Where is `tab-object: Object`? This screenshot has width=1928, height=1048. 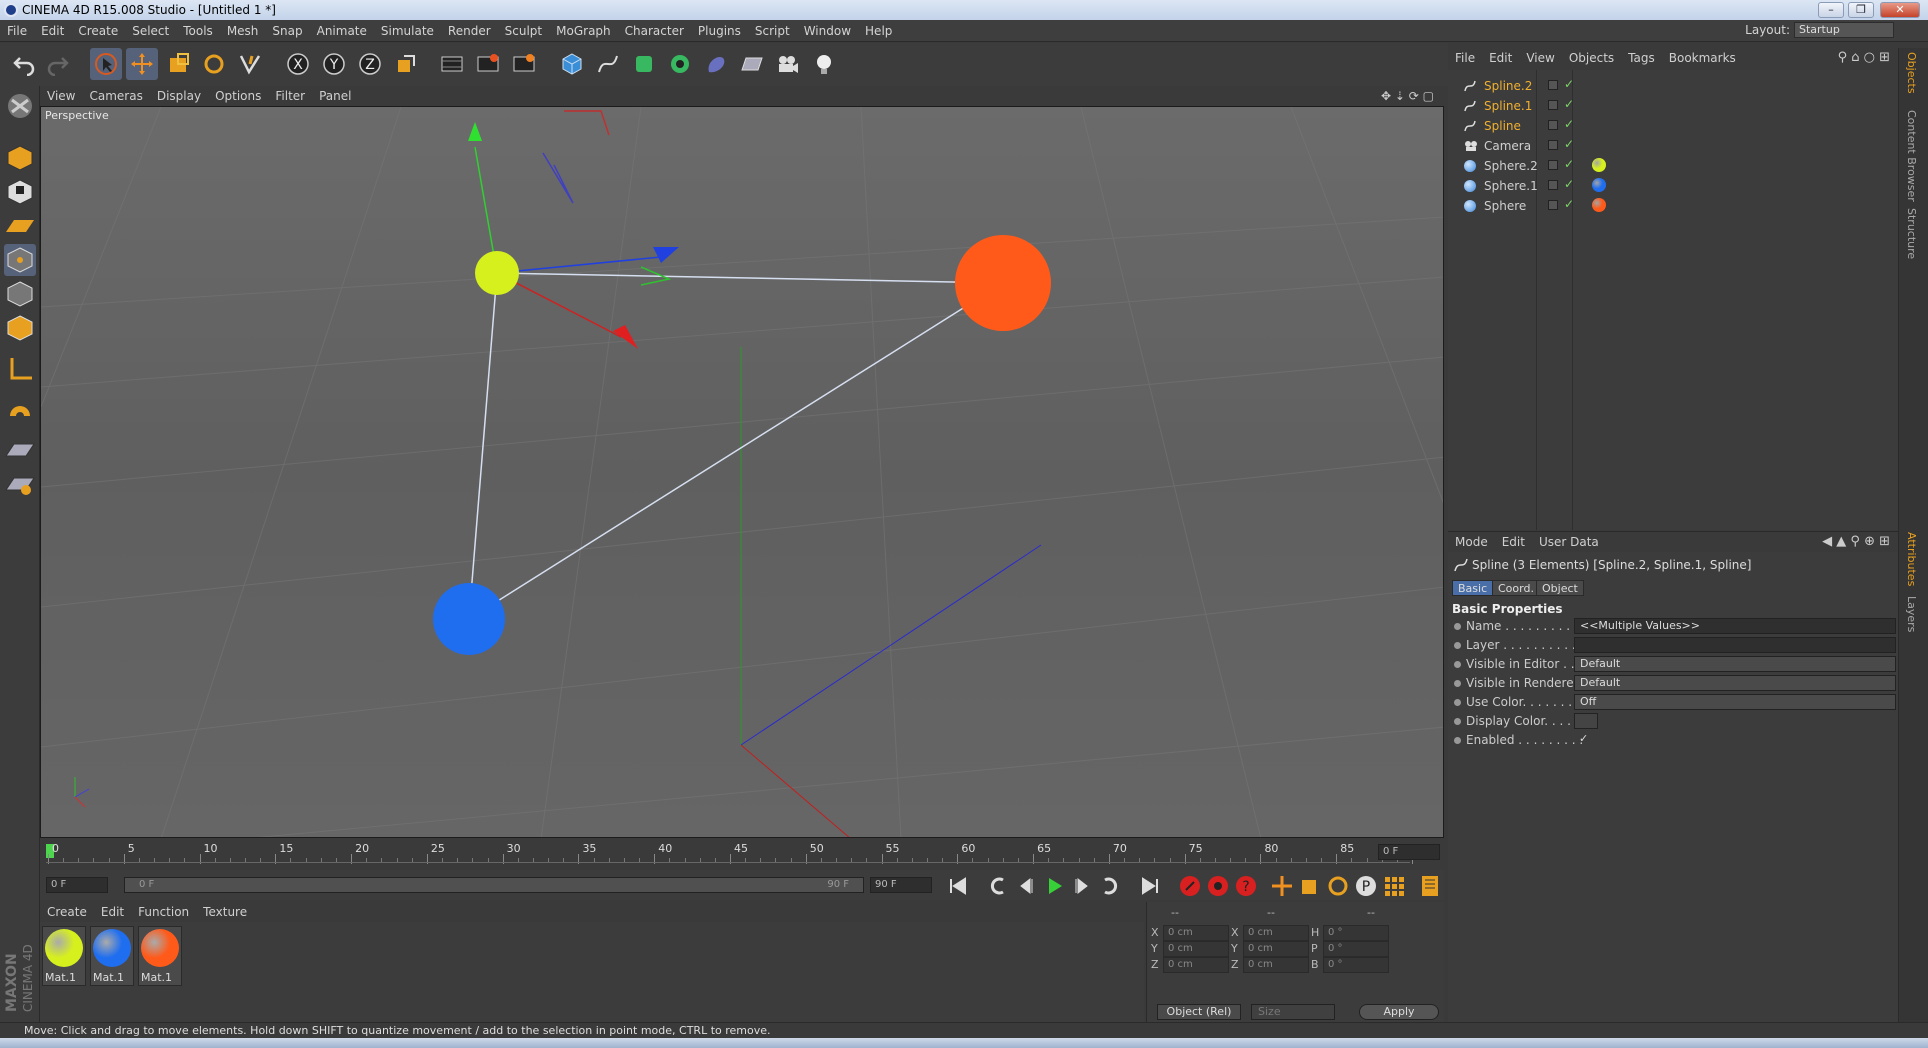 tab-object: Object is located at coordinates (1560, 588).